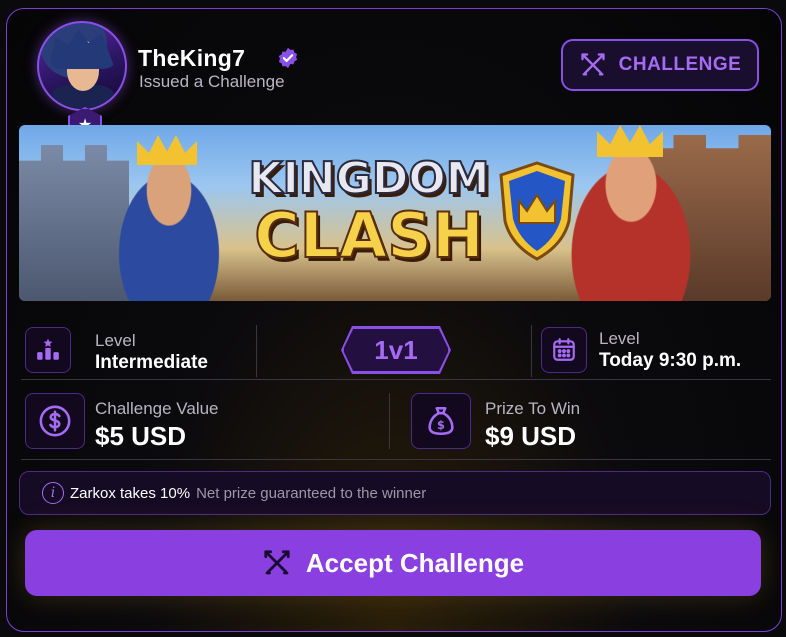 The height and width of the screenshot is (637, 786). Describe the element at coordinates (55, 421) in the screenshot. I see `dollar-coin-icon` at that location.